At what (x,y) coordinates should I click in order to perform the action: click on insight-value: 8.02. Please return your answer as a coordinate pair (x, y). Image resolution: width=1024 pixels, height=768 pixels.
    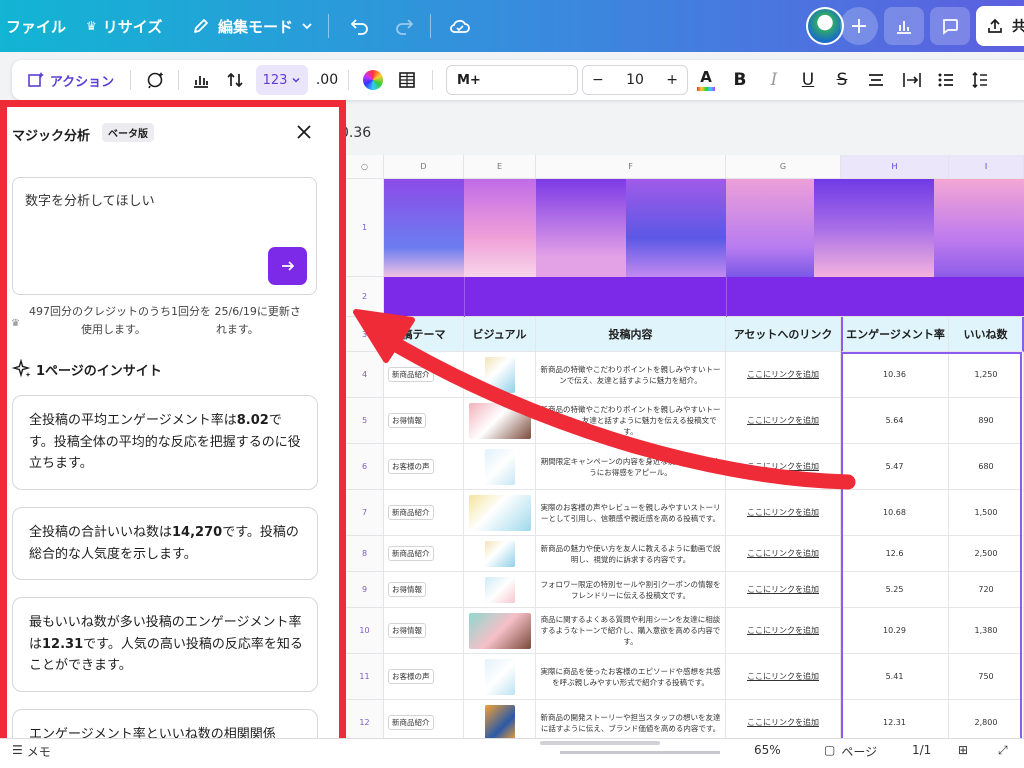
    Looking at the image, I should click on (252, 420).